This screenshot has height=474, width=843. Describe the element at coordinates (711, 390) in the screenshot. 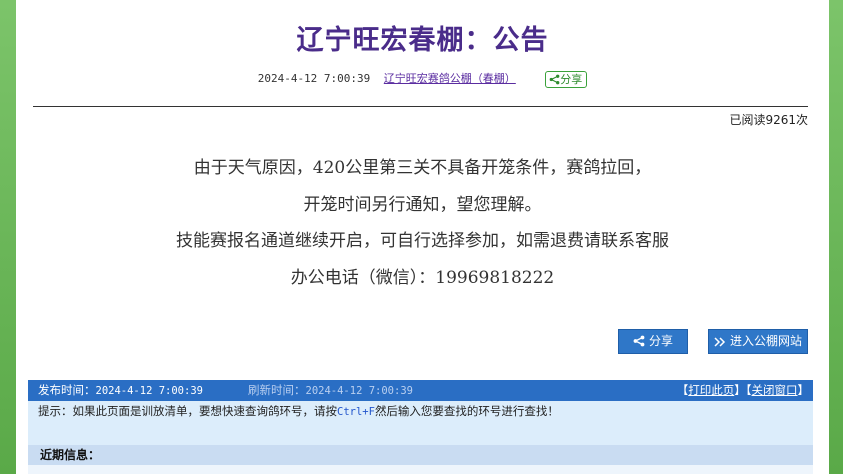

I see `print-page-link: 打印此页` at that location.